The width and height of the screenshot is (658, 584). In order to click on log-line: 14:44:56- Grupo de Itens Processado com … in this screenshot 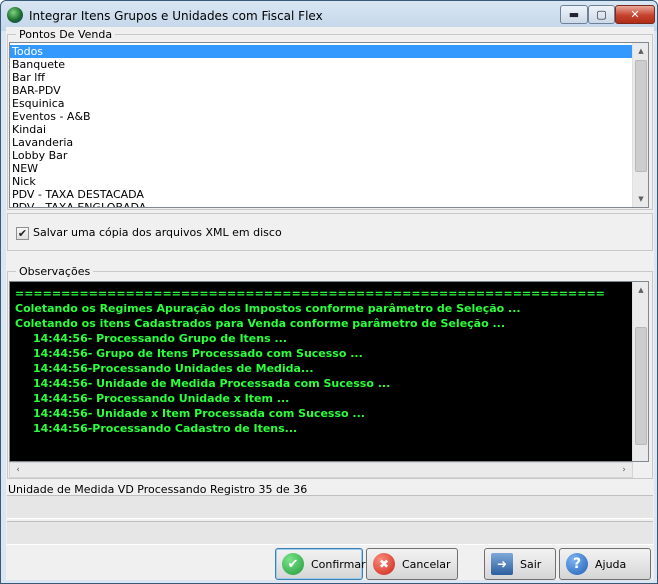, I will do `click(198, 353)`.